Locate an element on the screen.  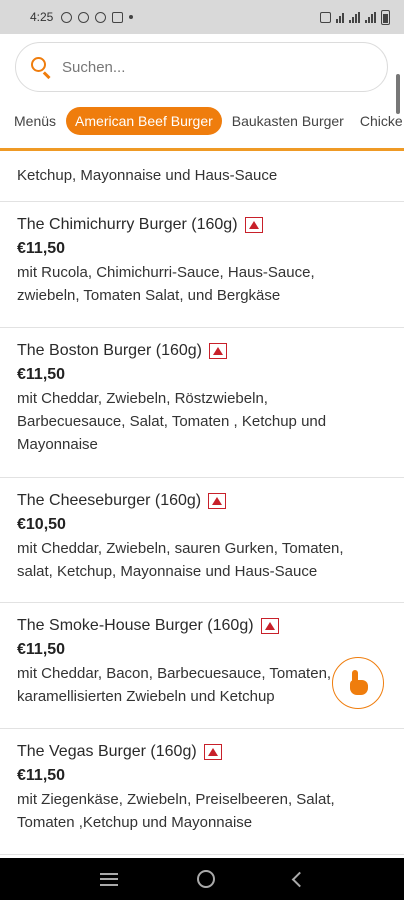
whatsapp-icon is located at coordinates (67, 17).